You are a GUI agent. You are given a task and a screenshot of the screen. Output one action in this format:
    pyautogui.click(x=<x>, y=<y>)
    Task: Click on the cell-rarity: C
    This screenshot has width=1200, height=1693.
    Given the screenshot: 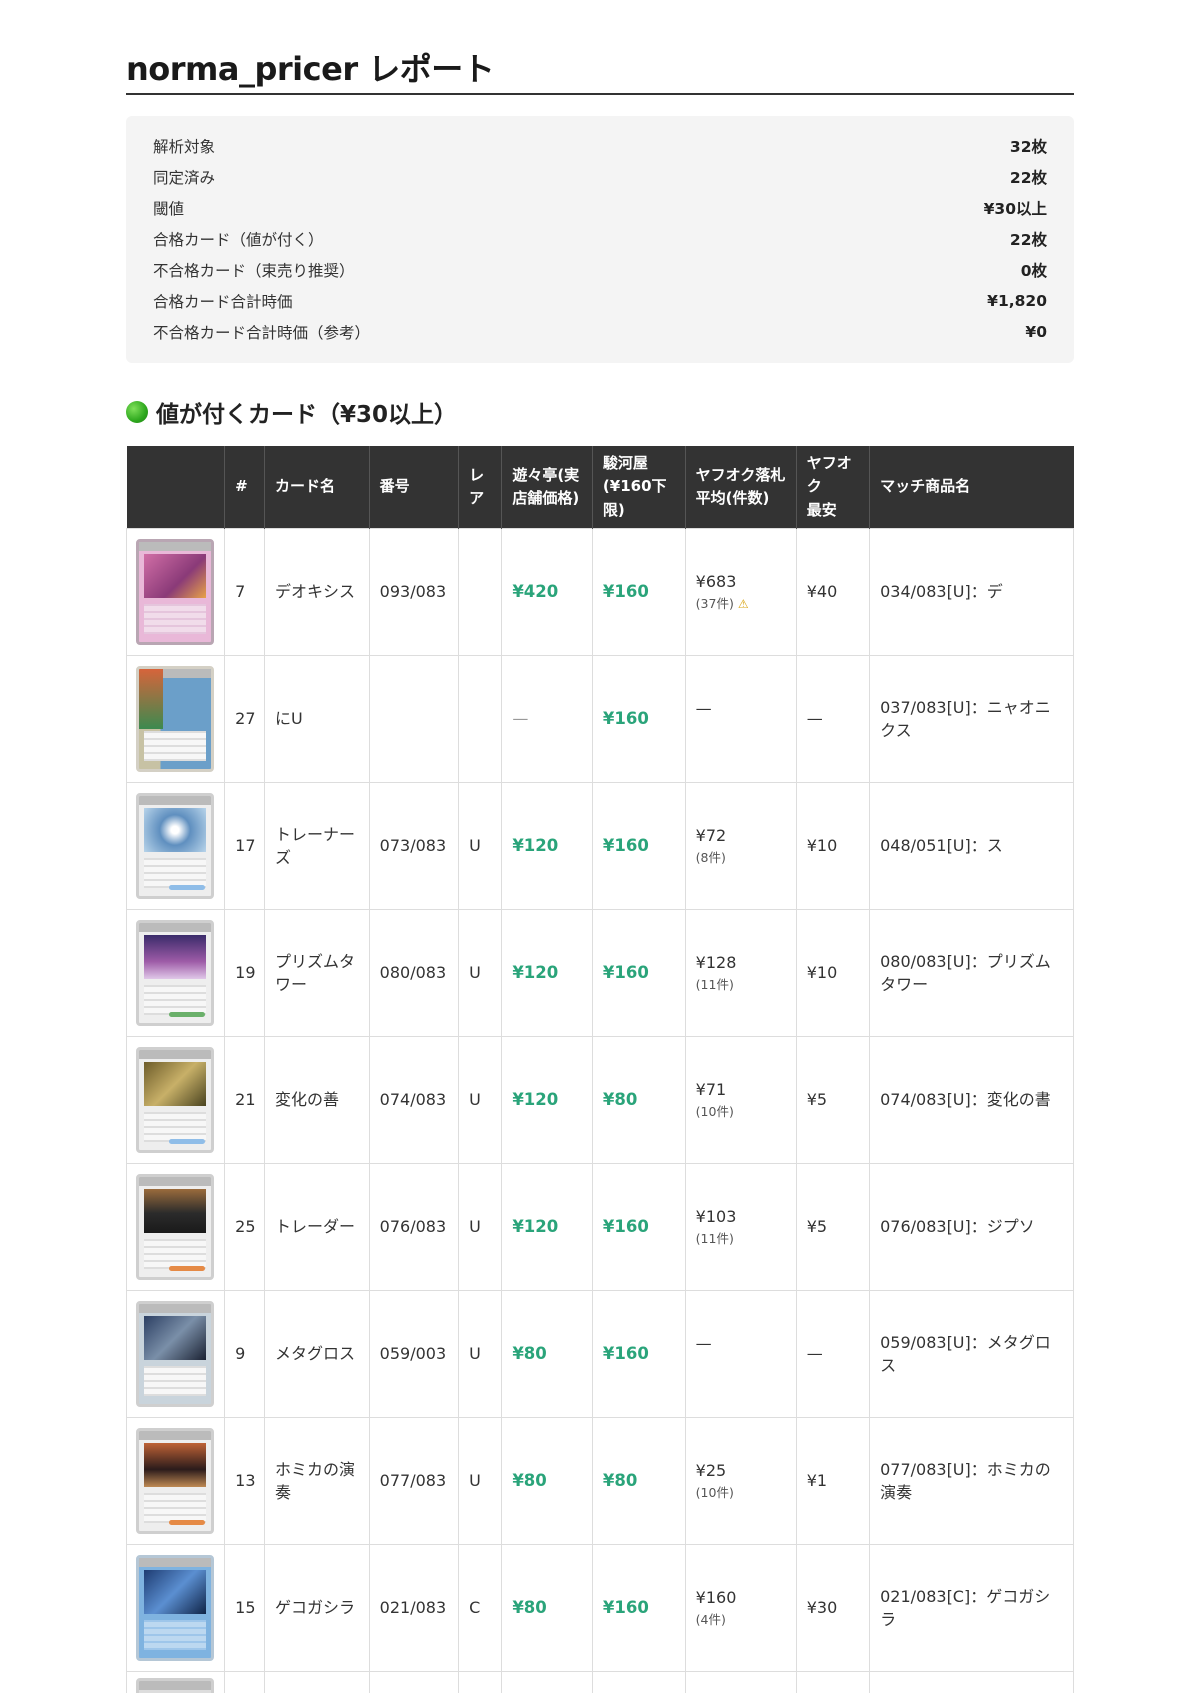 What is the action you would take?
    pyautogui.click(x=480, y=1607)
    